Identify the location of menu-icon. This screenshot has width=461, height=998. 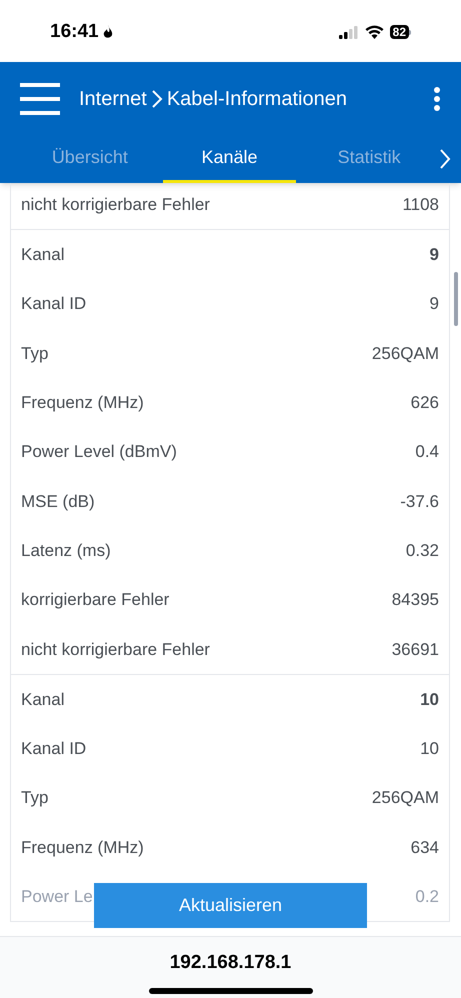
(40, 98).